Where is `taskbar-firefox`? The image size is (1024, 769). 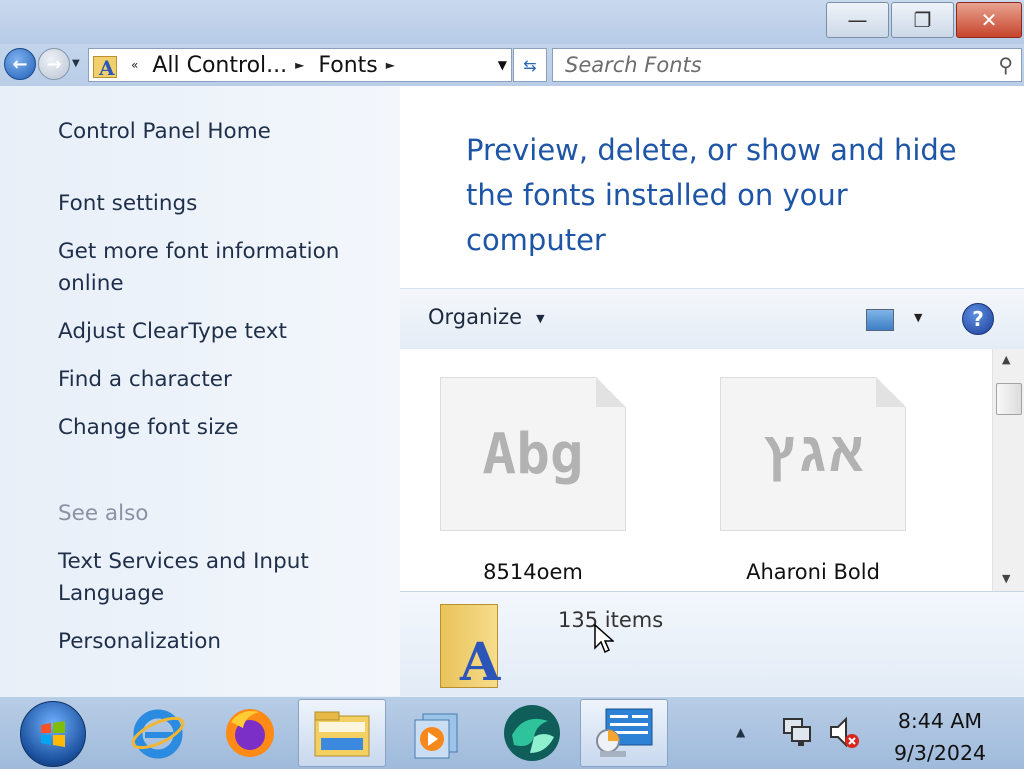
taskbar-firefox is located at coordinates (250, 733).